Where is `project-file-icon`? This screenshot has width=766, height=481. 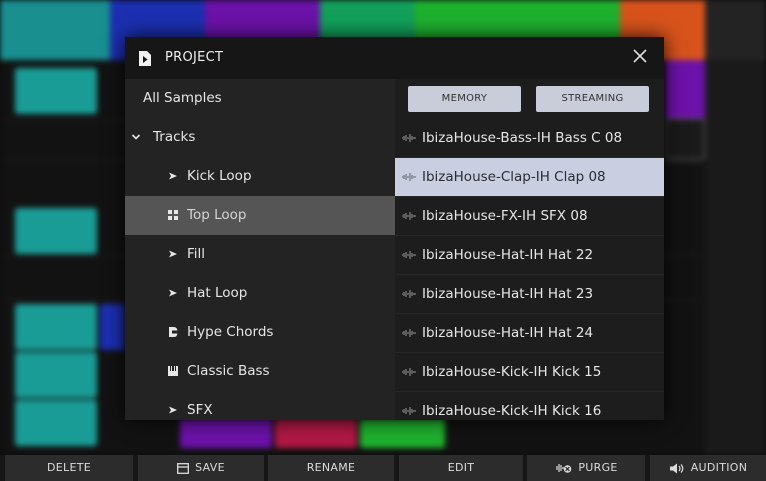 project-file-icon is located at coordinates (145, 58).